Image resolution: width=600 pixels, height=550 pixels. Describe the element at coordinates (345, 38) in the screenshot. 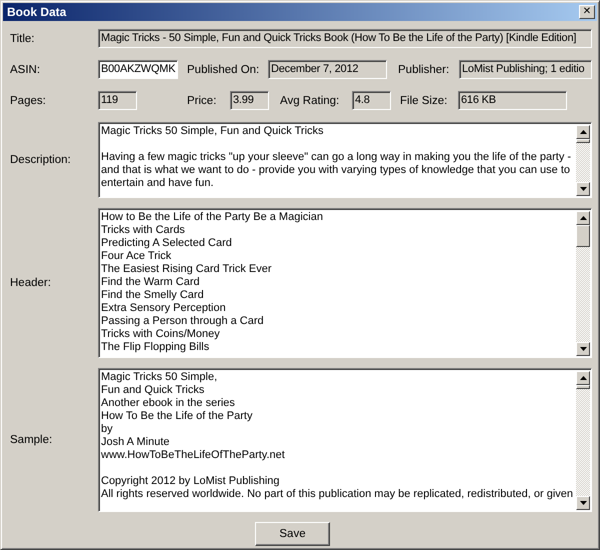

I see `text-field: Magic Tricks - 50 Simple, Fun and Quick Tricks Book (How To Be the Life of the Party) [Kindle Edition]` at that location.